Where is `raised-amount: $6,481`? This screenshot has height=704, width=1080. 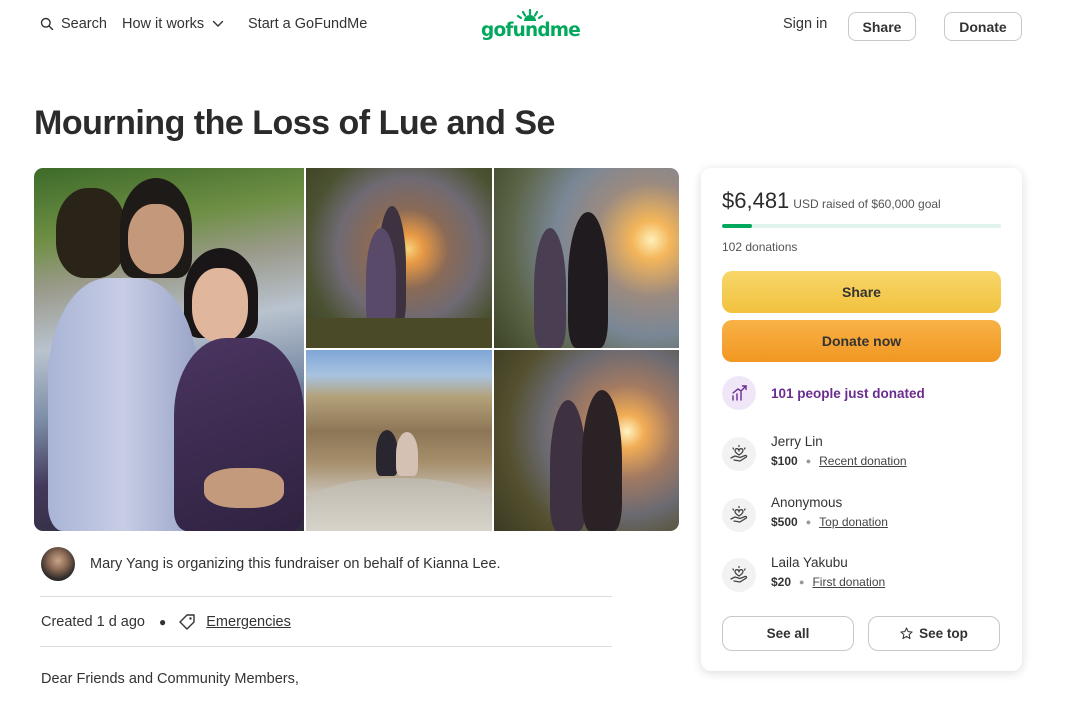
raised-amount: $6,481 is located at coordinates (756, 200).